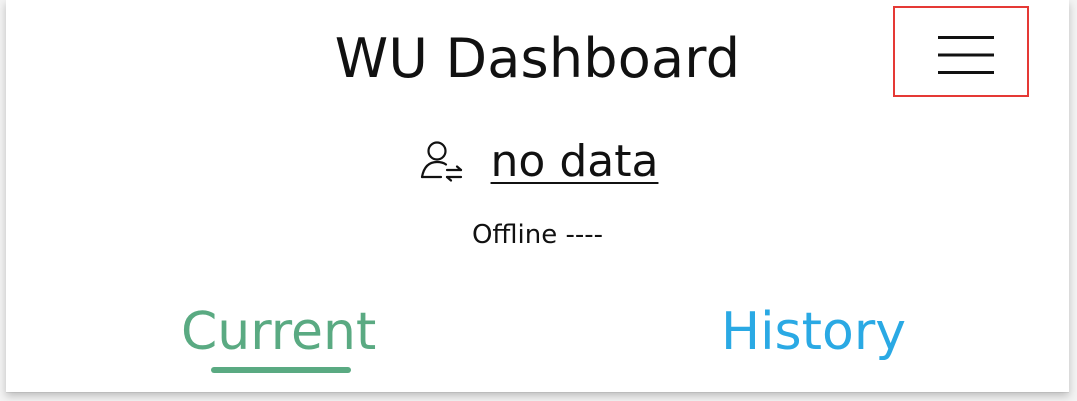 Image resolution: width=1077 pixels, height=401 pixels. I want to click on account-row: no data, so click(537, 162).